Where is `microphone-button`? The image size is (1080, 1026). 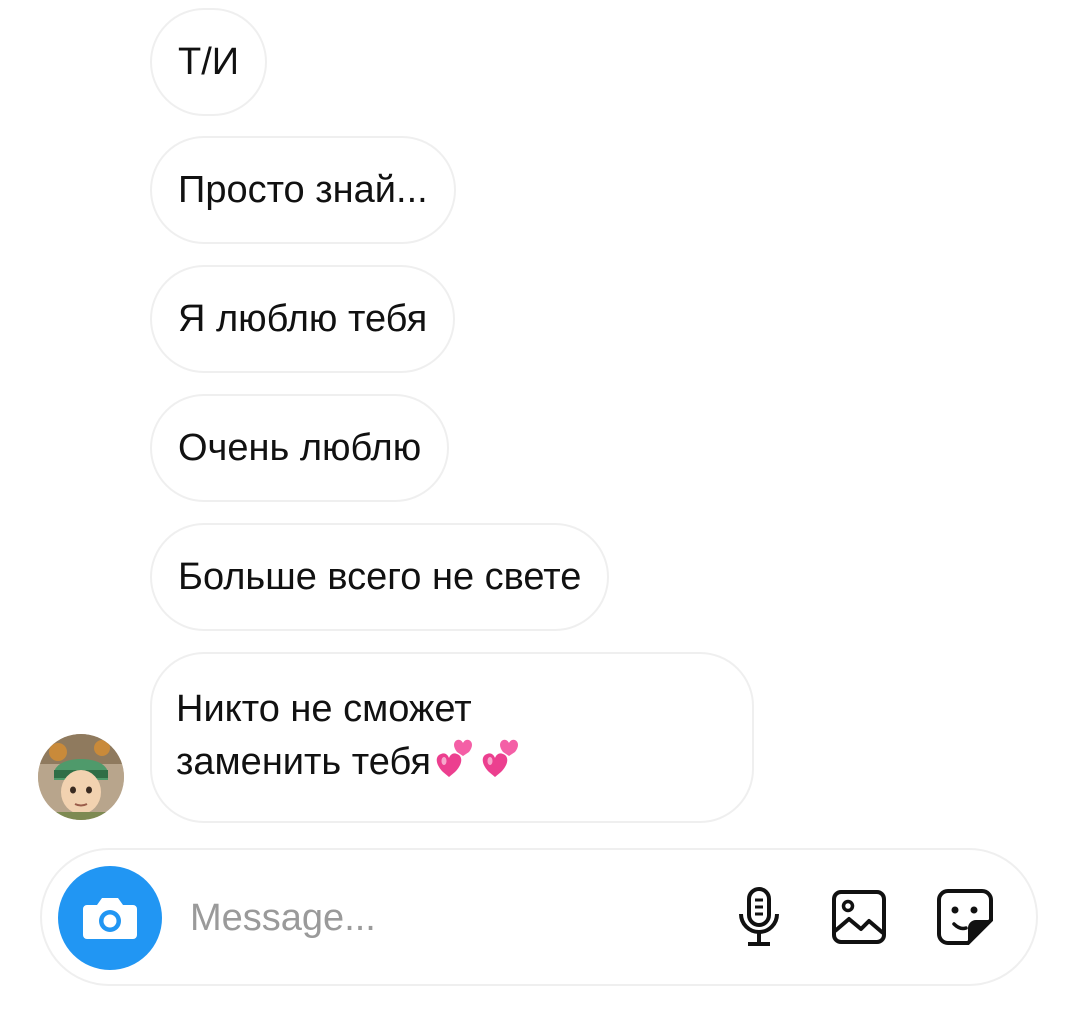 microphone-button is located at coordinates (759, 917).